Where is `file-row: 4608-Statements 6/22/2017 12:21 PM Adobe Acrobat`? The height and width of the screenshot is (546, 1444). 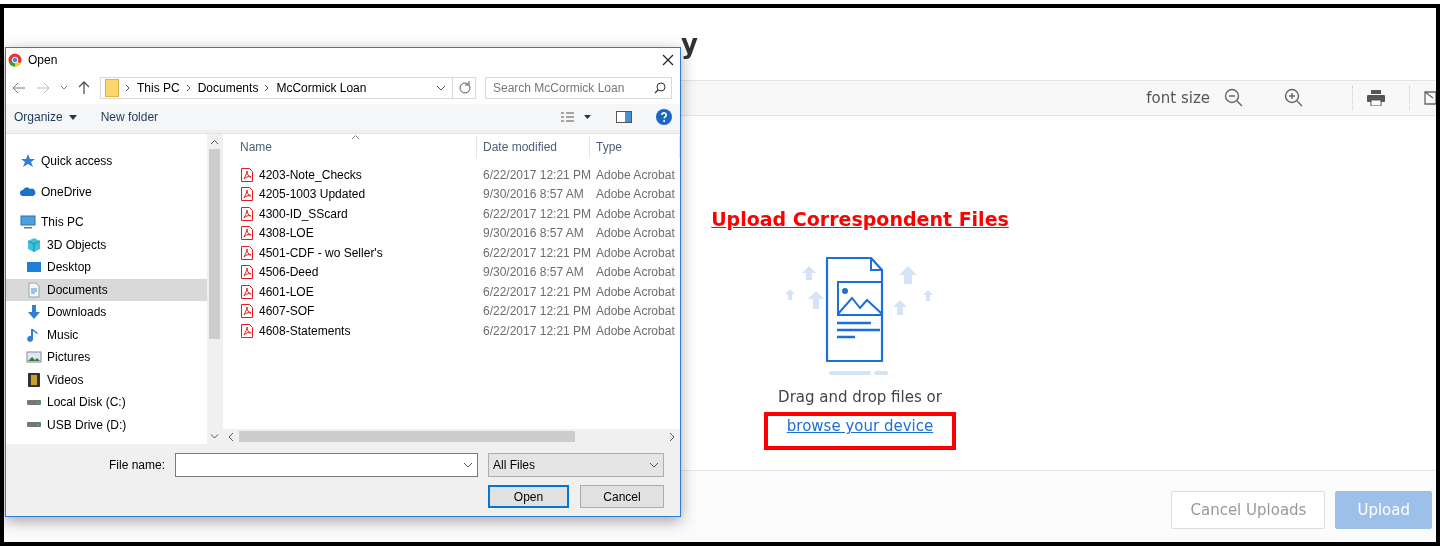
file-row: 4608-Statements 6/22/2017 12:21 PM Adobe Acrobat is located at coordinates (451, 331).